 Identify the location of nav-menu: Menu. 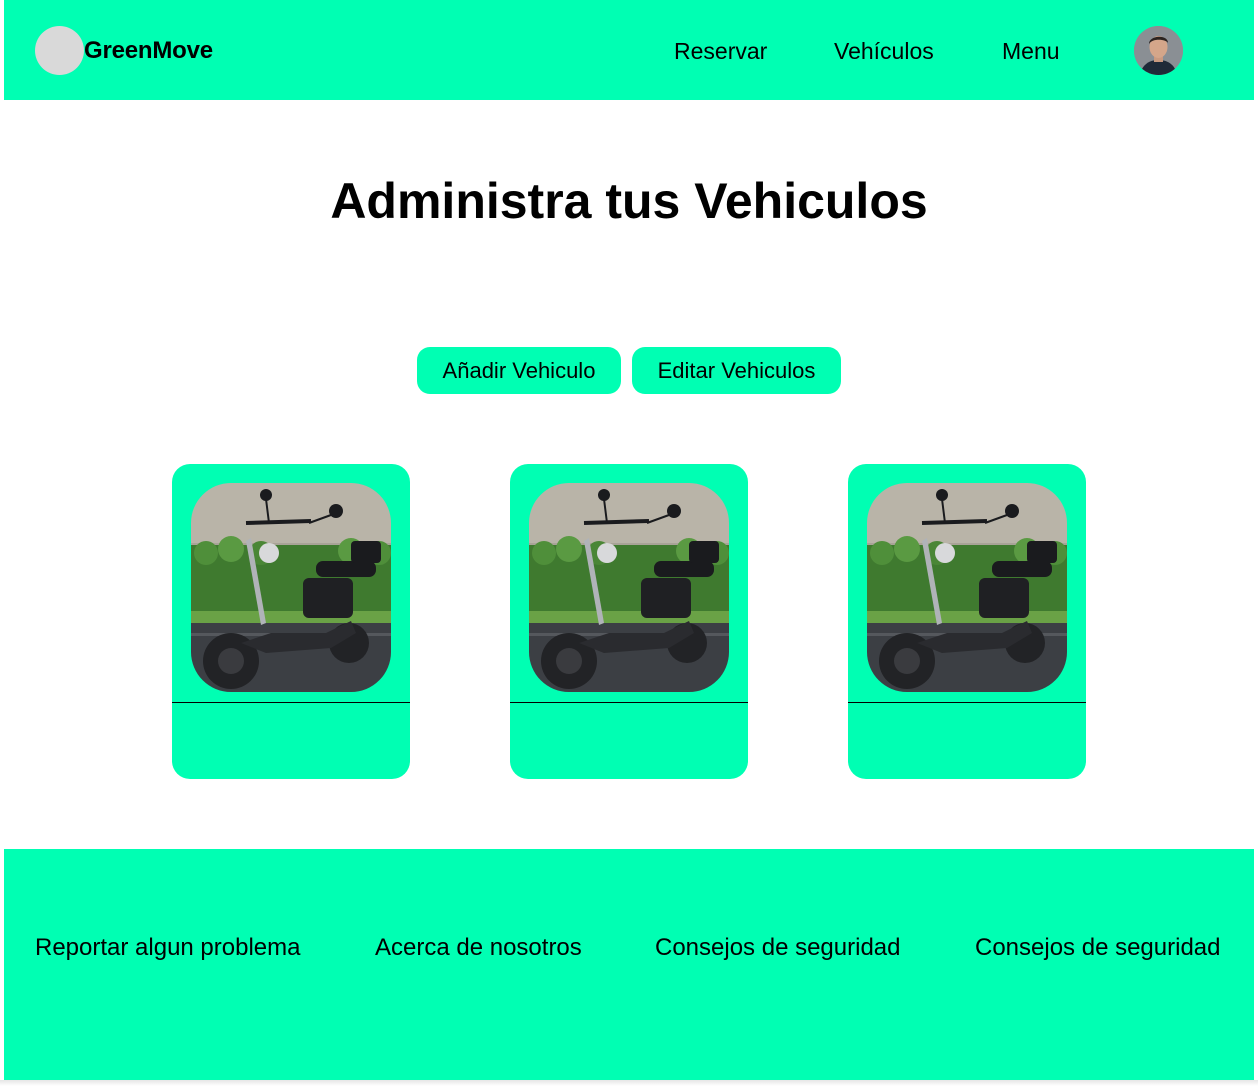
(1031, 51).